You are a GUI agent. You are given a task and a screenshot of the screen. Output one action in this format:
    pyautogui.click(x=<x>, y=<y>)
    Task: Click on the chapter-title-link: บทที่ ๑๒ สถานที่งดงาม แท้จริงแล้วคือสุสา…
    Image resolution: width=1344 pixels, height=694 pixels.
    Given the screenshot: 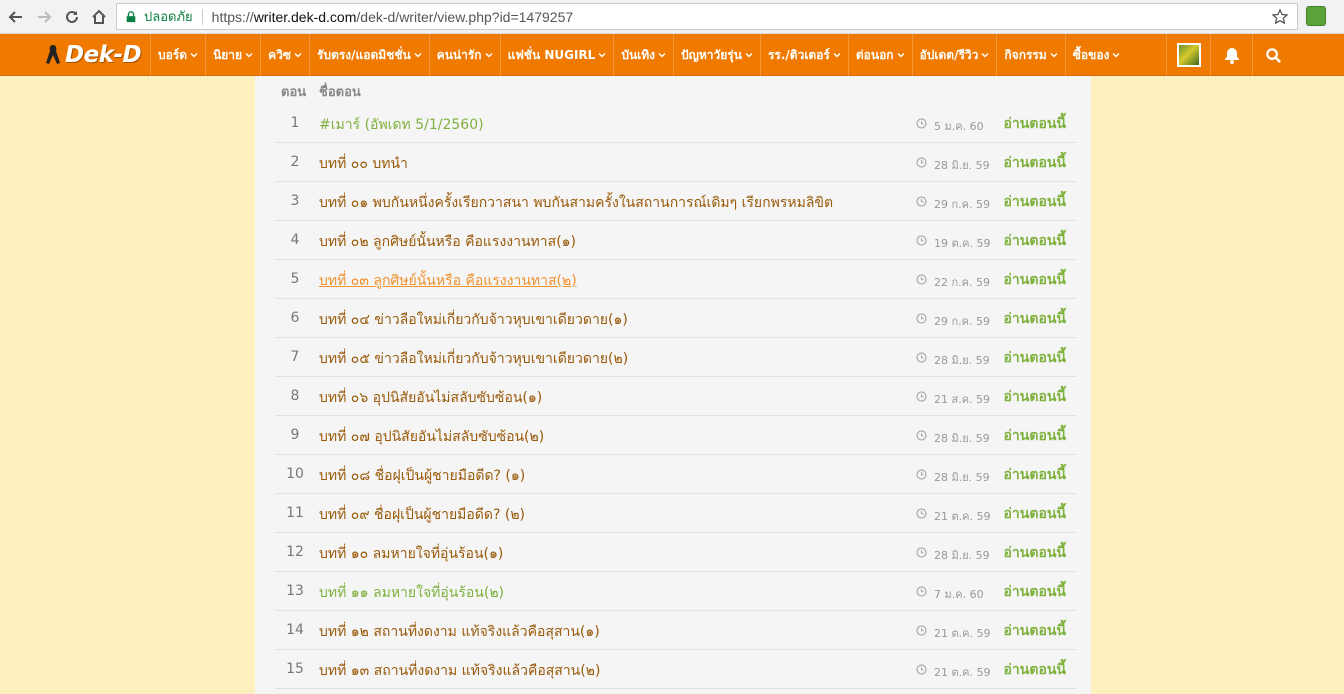 What is the action you would take?
    pyautogui.click(x=459, y=632)
    